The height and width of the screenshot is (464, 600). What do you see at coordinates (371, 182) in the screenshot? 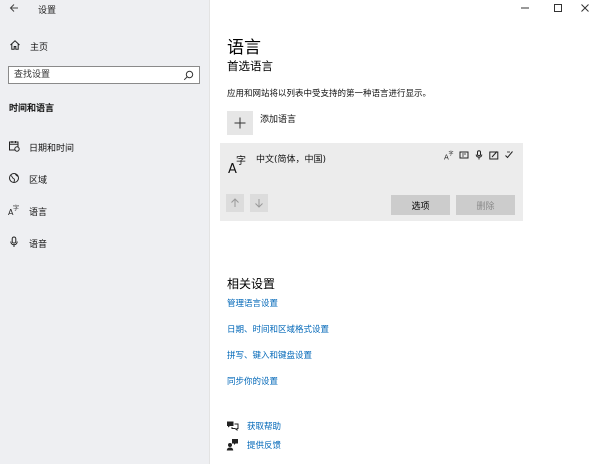
I see `language-card: A 字 中文(简体，中国) A字 选项 删除` at bounding box center [371, 182].